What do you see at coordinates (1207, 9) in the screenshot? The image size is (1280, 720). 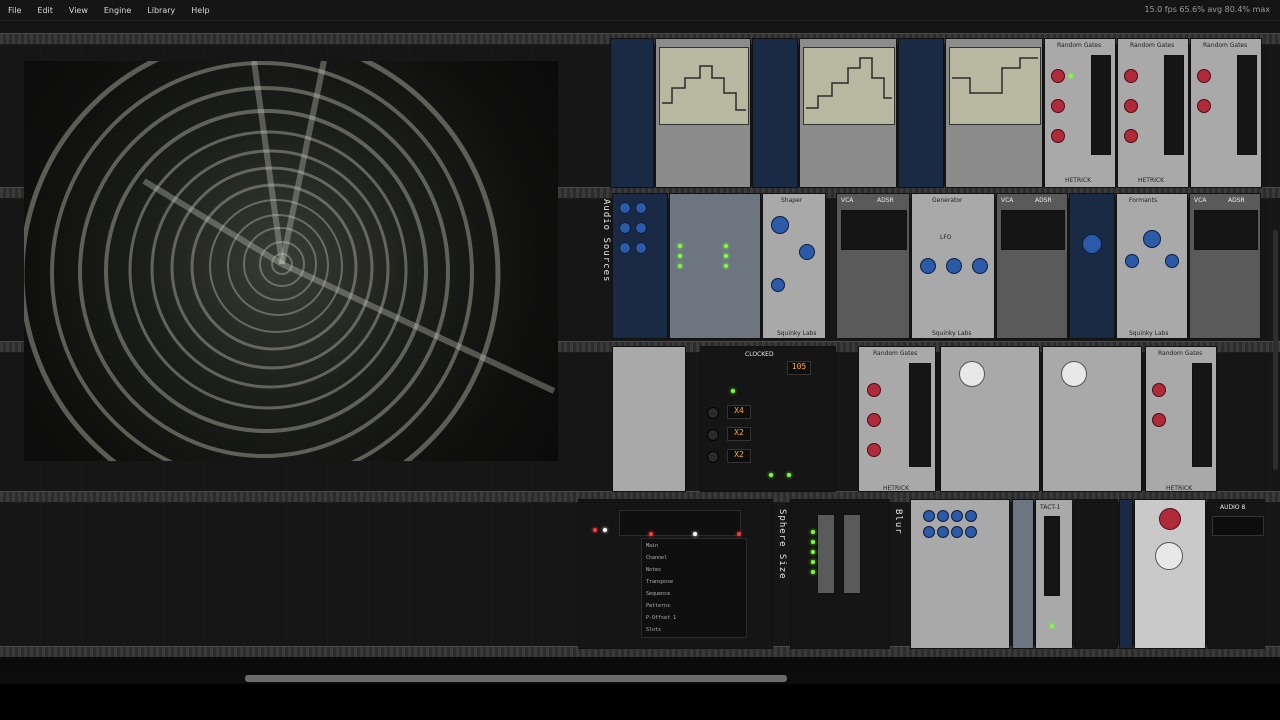 I see `performance-status: 15.0 fps 65.6% avg 80.4% max` at bounding box center [1207, 9].